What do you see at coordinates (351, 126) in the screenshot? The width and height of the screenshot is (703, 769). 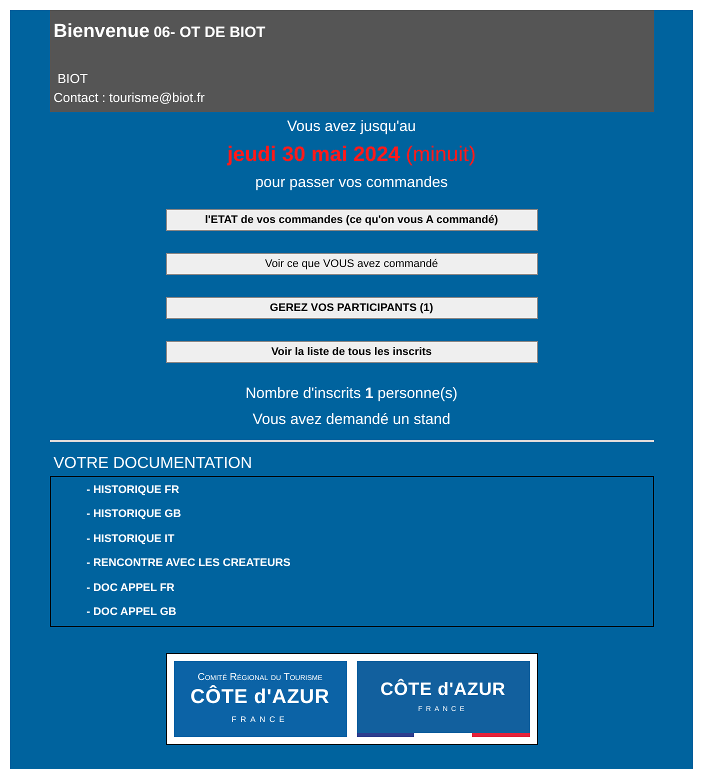 I see `deadline-intro: Vous avez jusqu'au` at bounding box center [351, 126].